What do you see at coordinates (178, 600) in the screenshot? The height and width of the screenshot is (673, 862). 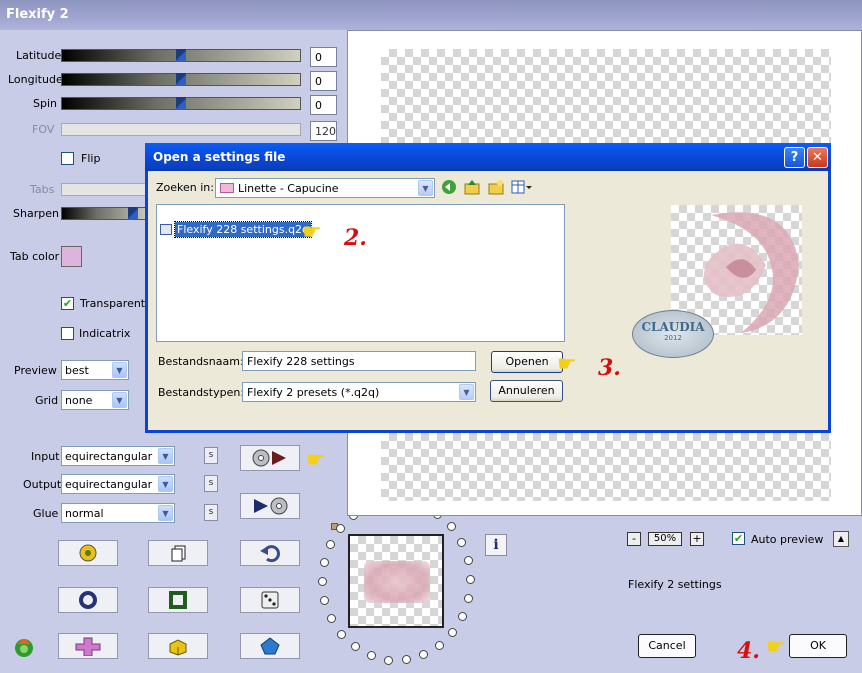 I see `square-tool-button` at bounding box center [178, 600].